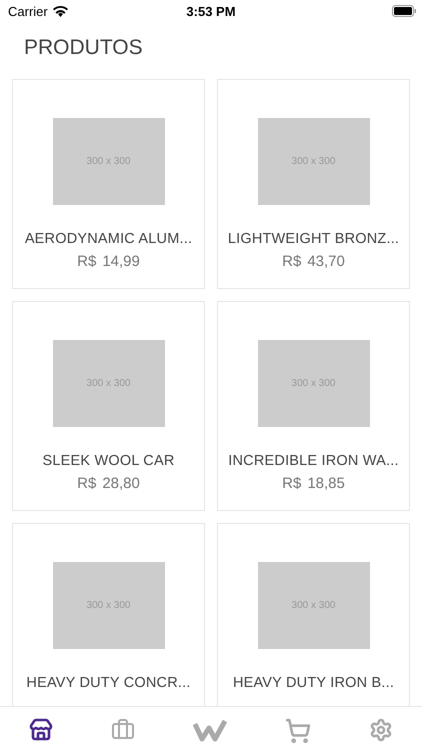 The height and width of the screenshot is (750, 422). Describe the element at coordinates (28, 11) in the screenshot. I see `carrier-label: Carrier` at that location.